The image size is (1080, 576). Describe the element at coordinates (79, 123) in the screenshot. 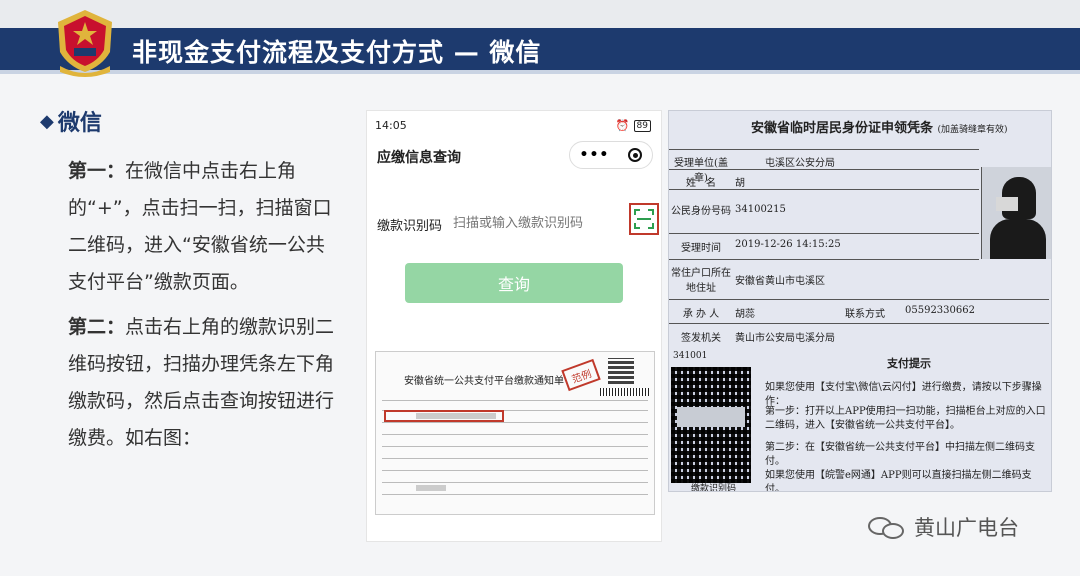

I see `section-title: 微信` at that location.